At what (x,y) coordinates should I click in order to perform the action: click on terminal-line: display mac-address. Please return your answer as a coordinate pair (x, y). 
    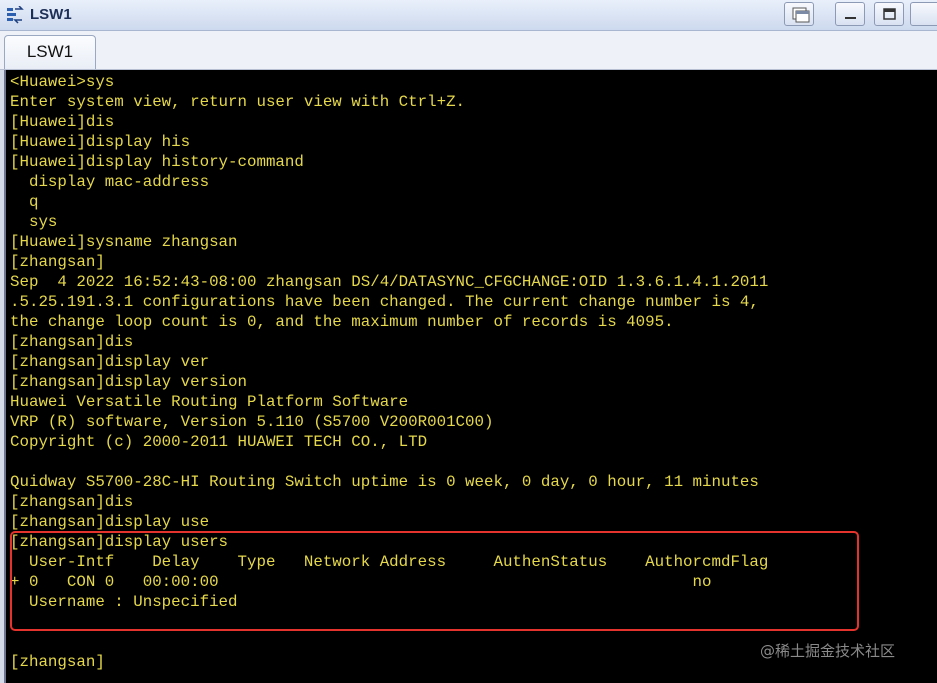
    Looking at the image, I should click on (110, 182).